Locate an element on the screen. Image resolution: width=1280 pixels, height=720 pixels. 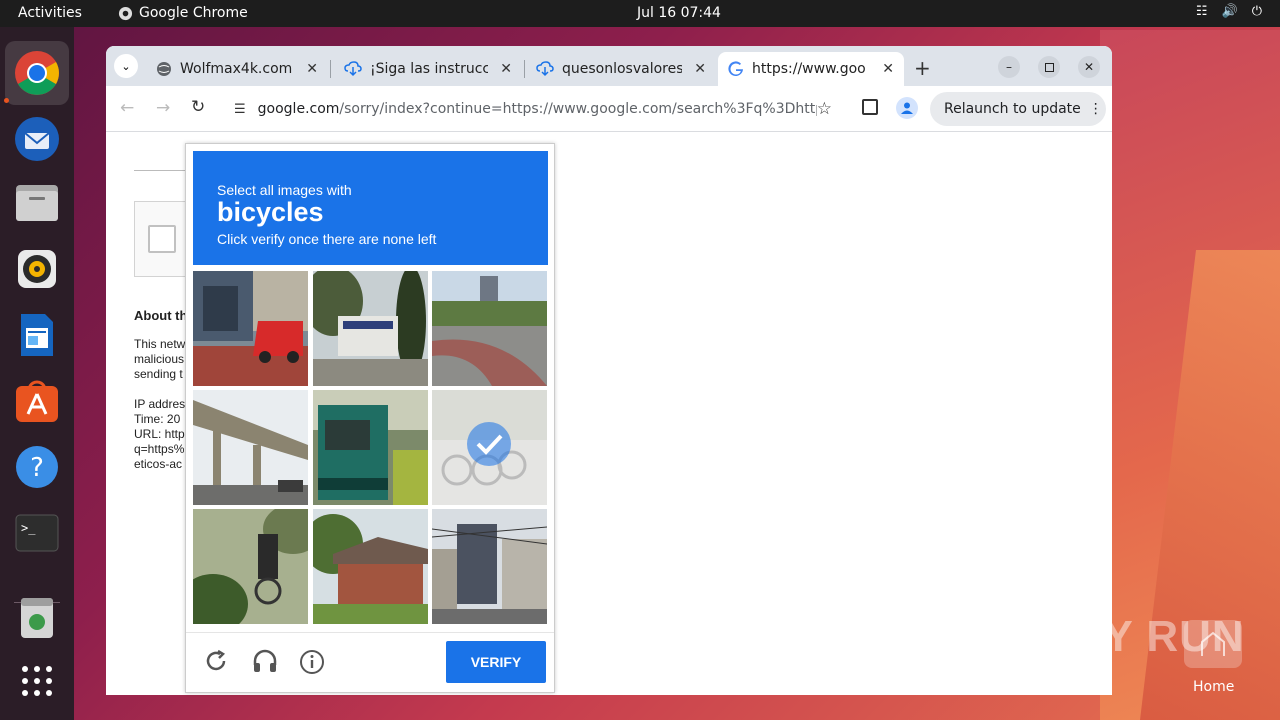
dock-trash is located at coordinates (37, 617).